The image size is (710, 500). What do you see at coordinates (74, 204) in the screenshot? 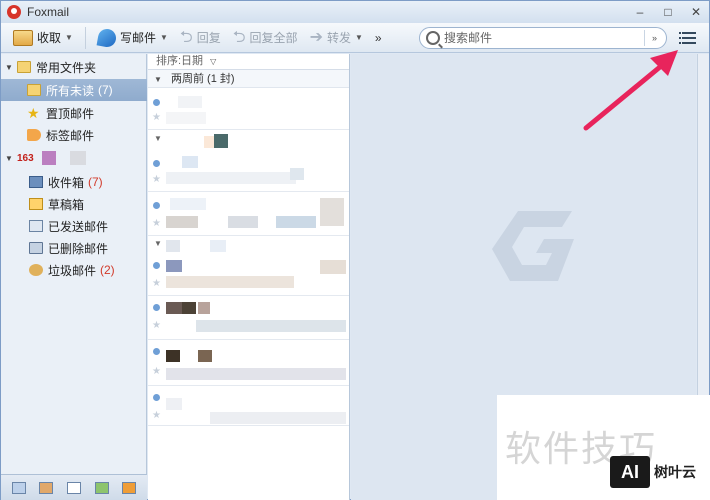
I see `folder-drafts: 草稿箱` at bounding box center [74, 204].